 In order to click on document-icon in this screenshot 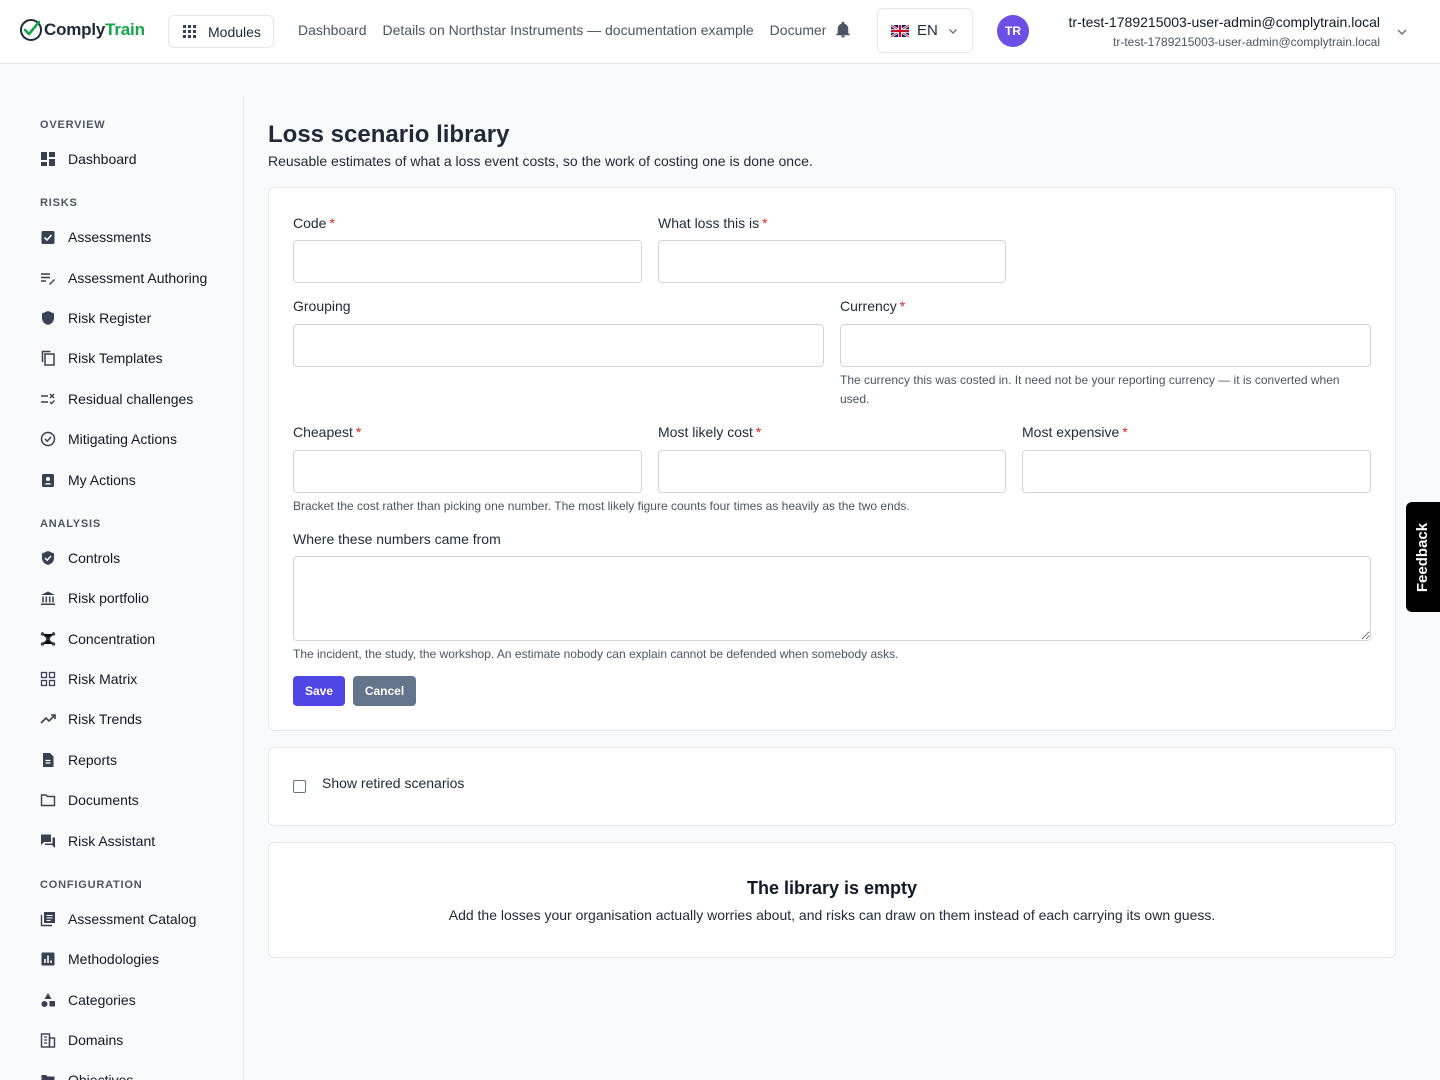, I will do `click(48, 760)`.